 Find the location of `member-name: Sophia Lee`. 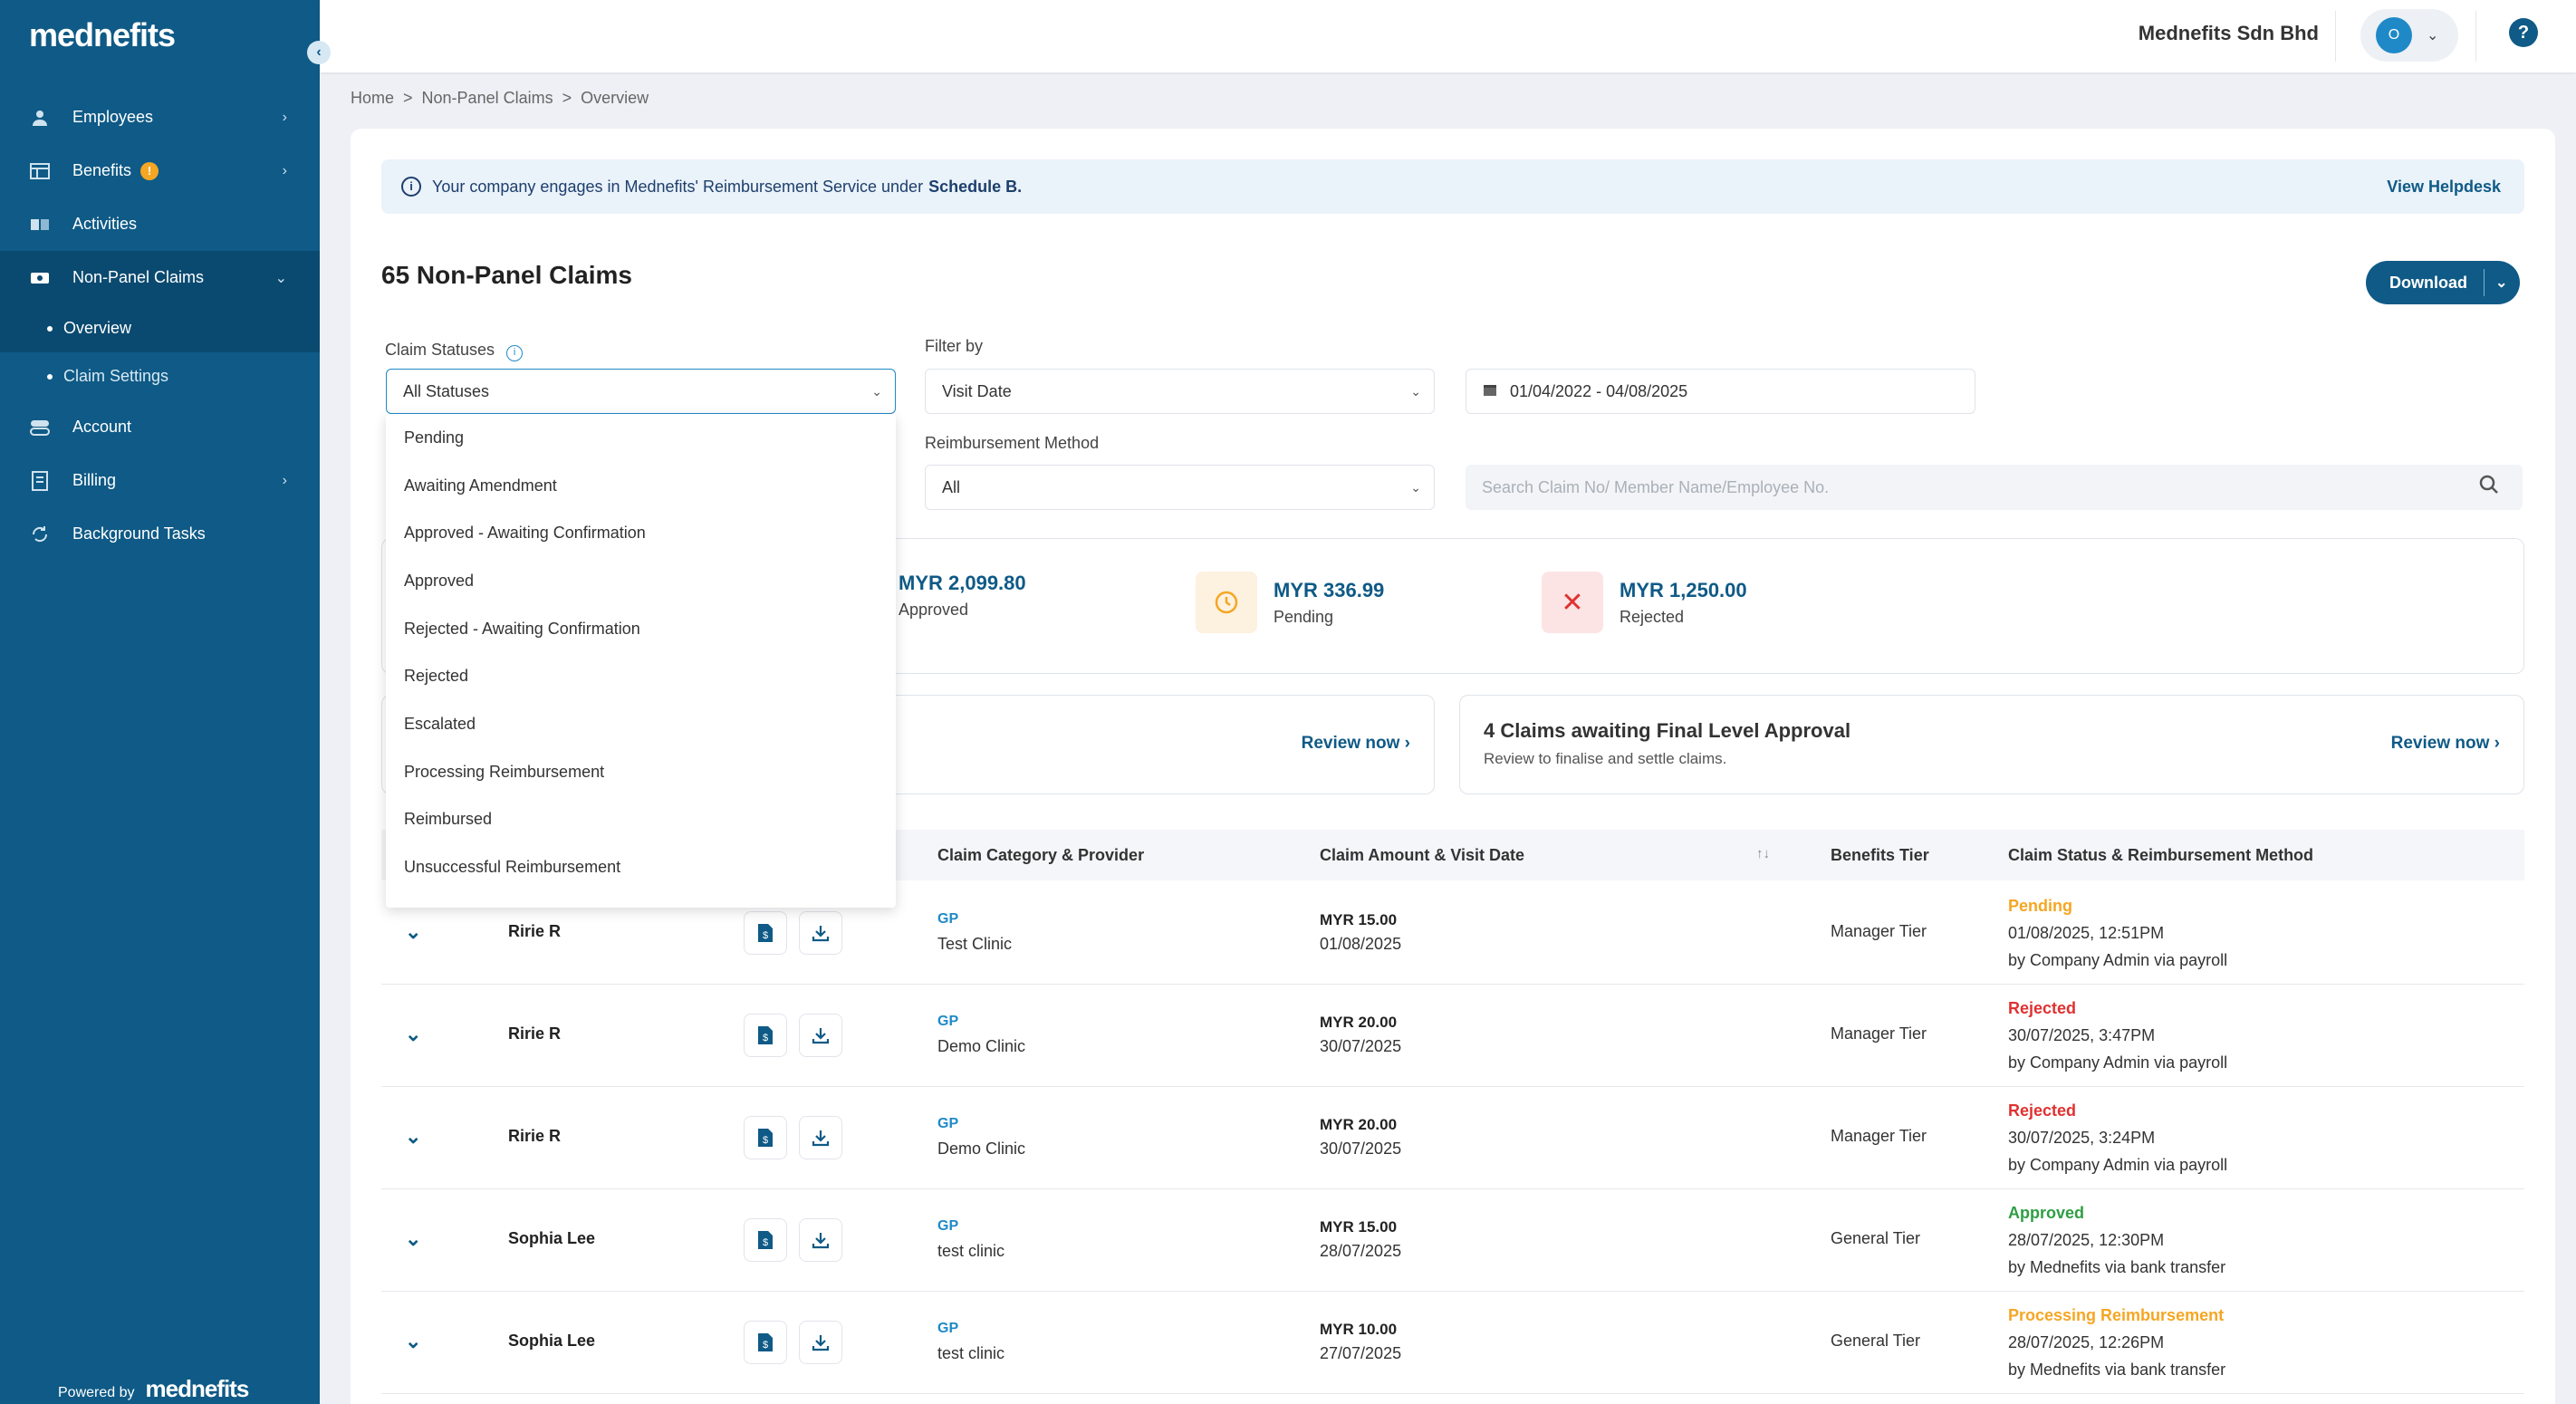

member-name: Sophia Lee is located at coordinates (552, 1238).